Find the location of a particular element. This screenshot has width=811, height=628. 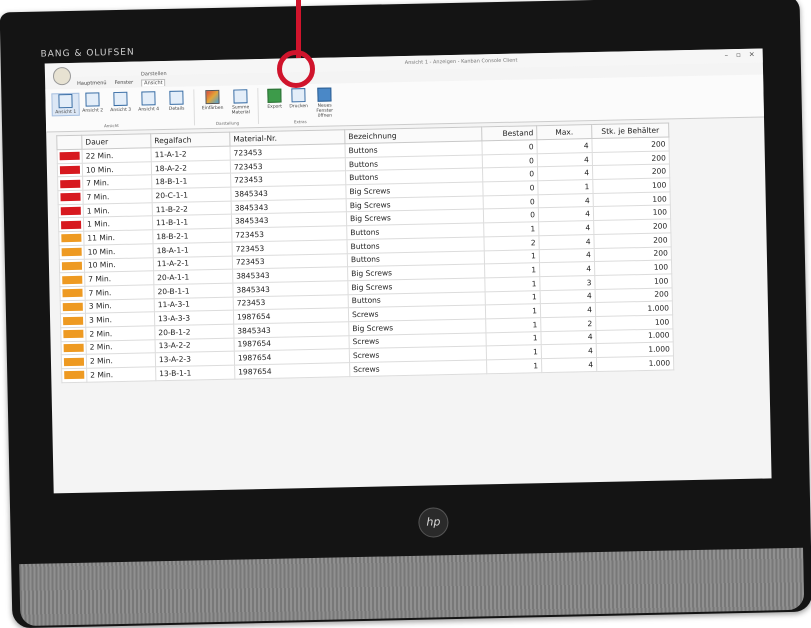

view-2-label: Ansicht 2 is located at coordinates (93, 111).